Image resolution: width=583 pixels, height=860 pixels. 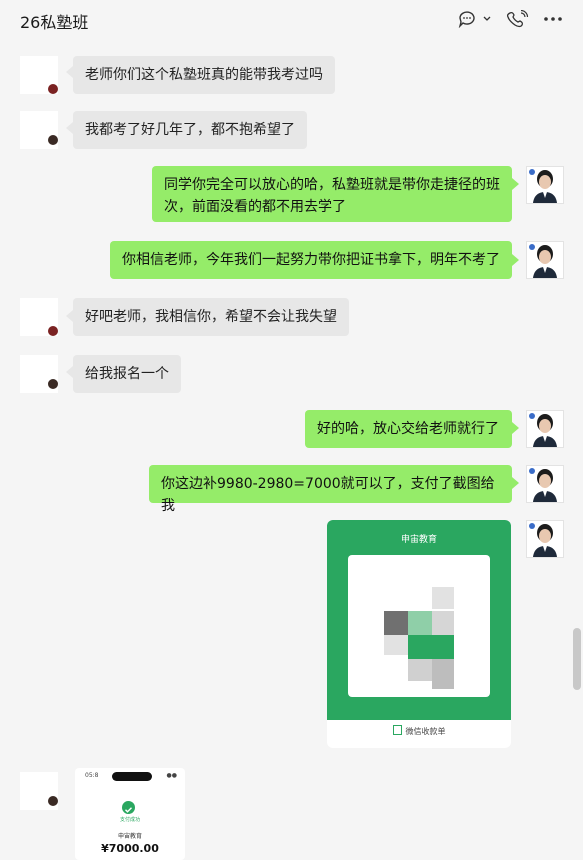 I want to click on qr-footer-label: 微信收款单, so click(x=425, y=731).